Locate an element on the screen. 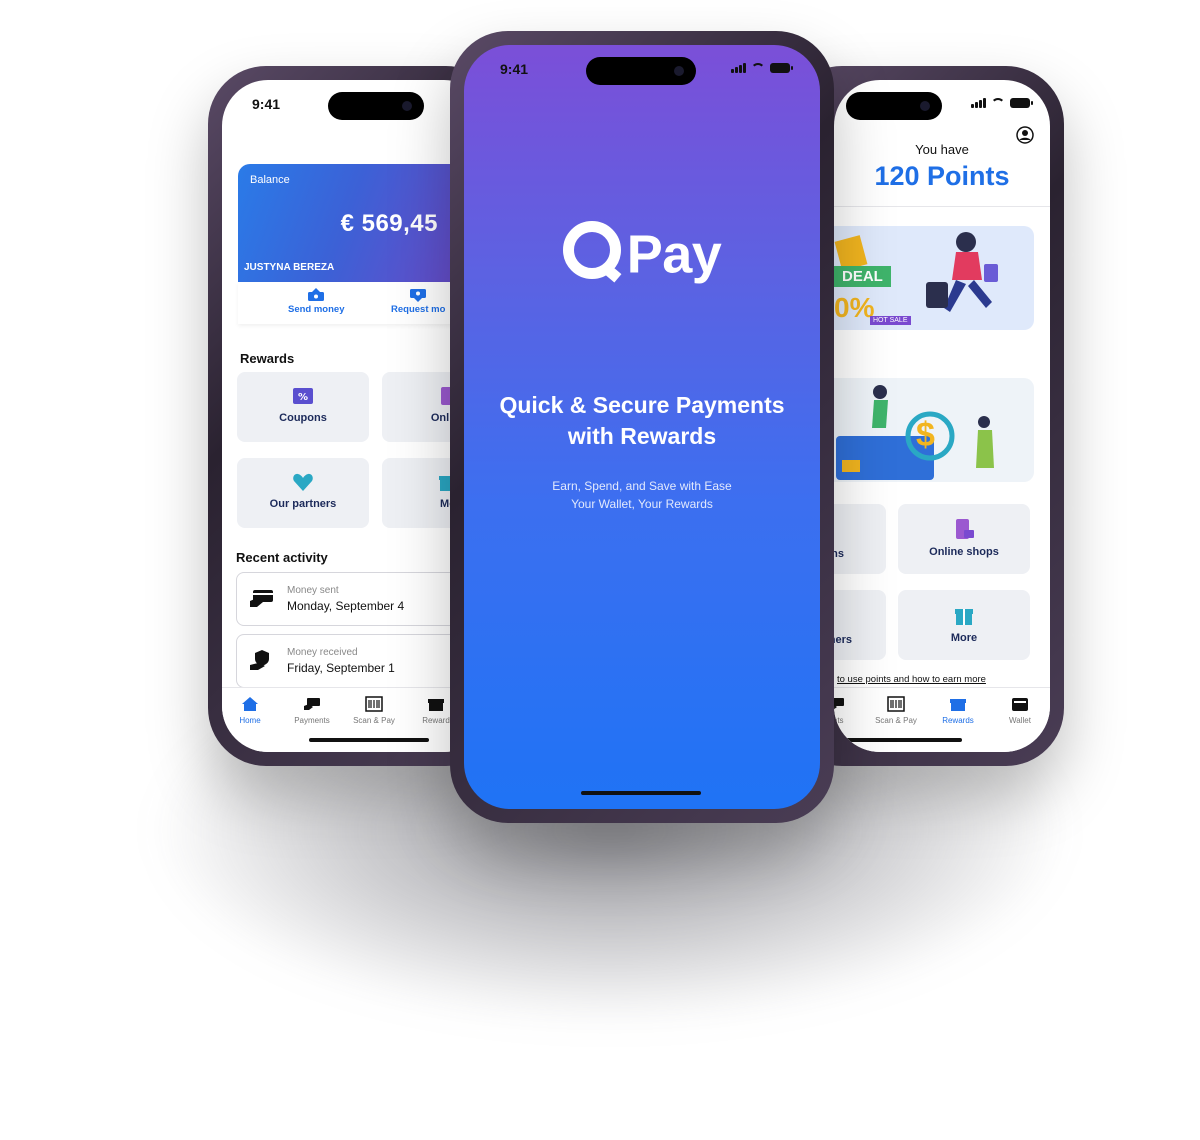 This screenshot has width=1200, height=1140. recent-activity-heading: Recent activity is located at coordinates (282, 557).